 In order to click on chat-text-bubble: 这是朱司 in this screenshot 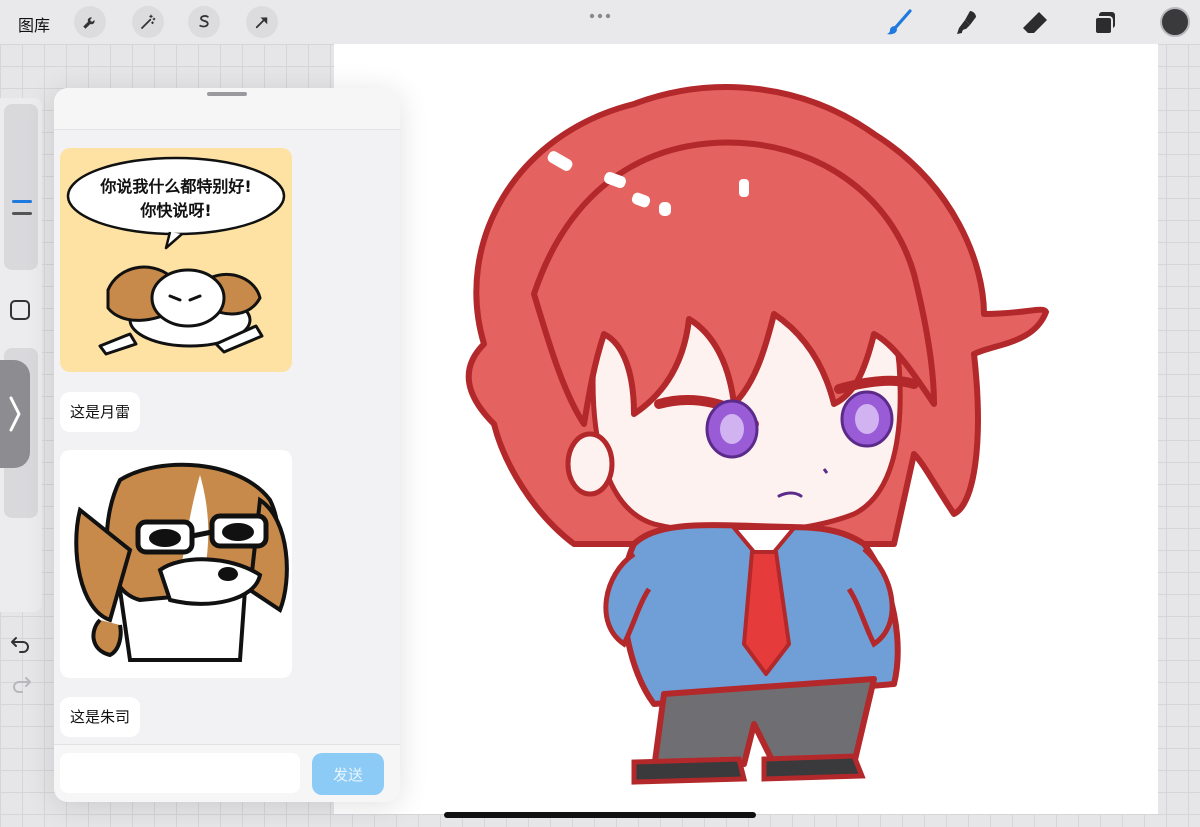, I will do `click(100, 717)`.